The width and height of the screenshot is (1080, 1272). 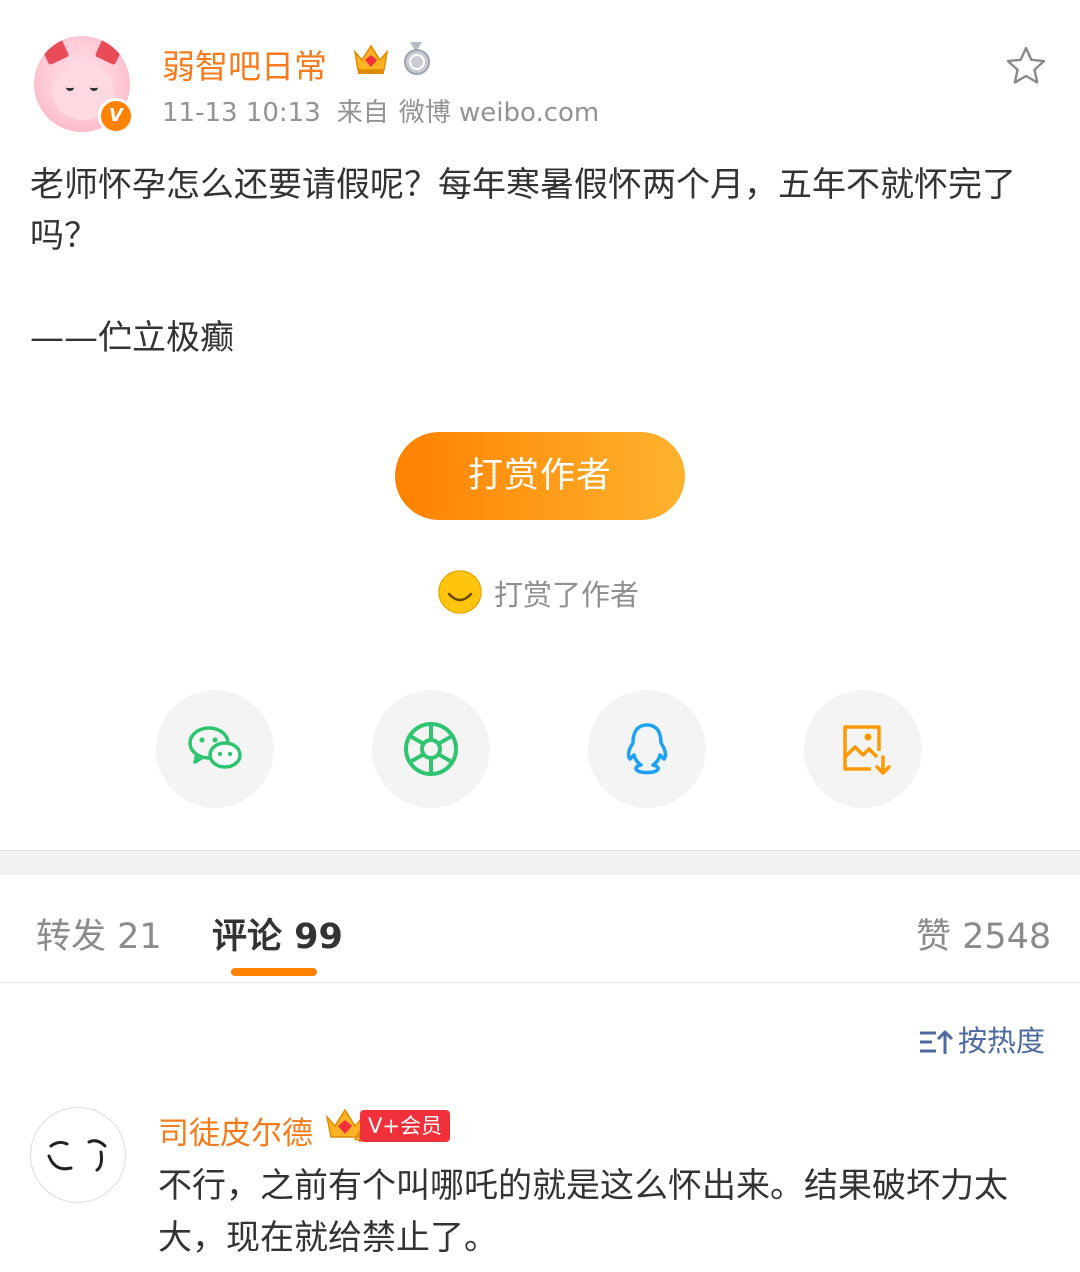 I want to click on commenter-face-icon, so click(x=77, y=1155).